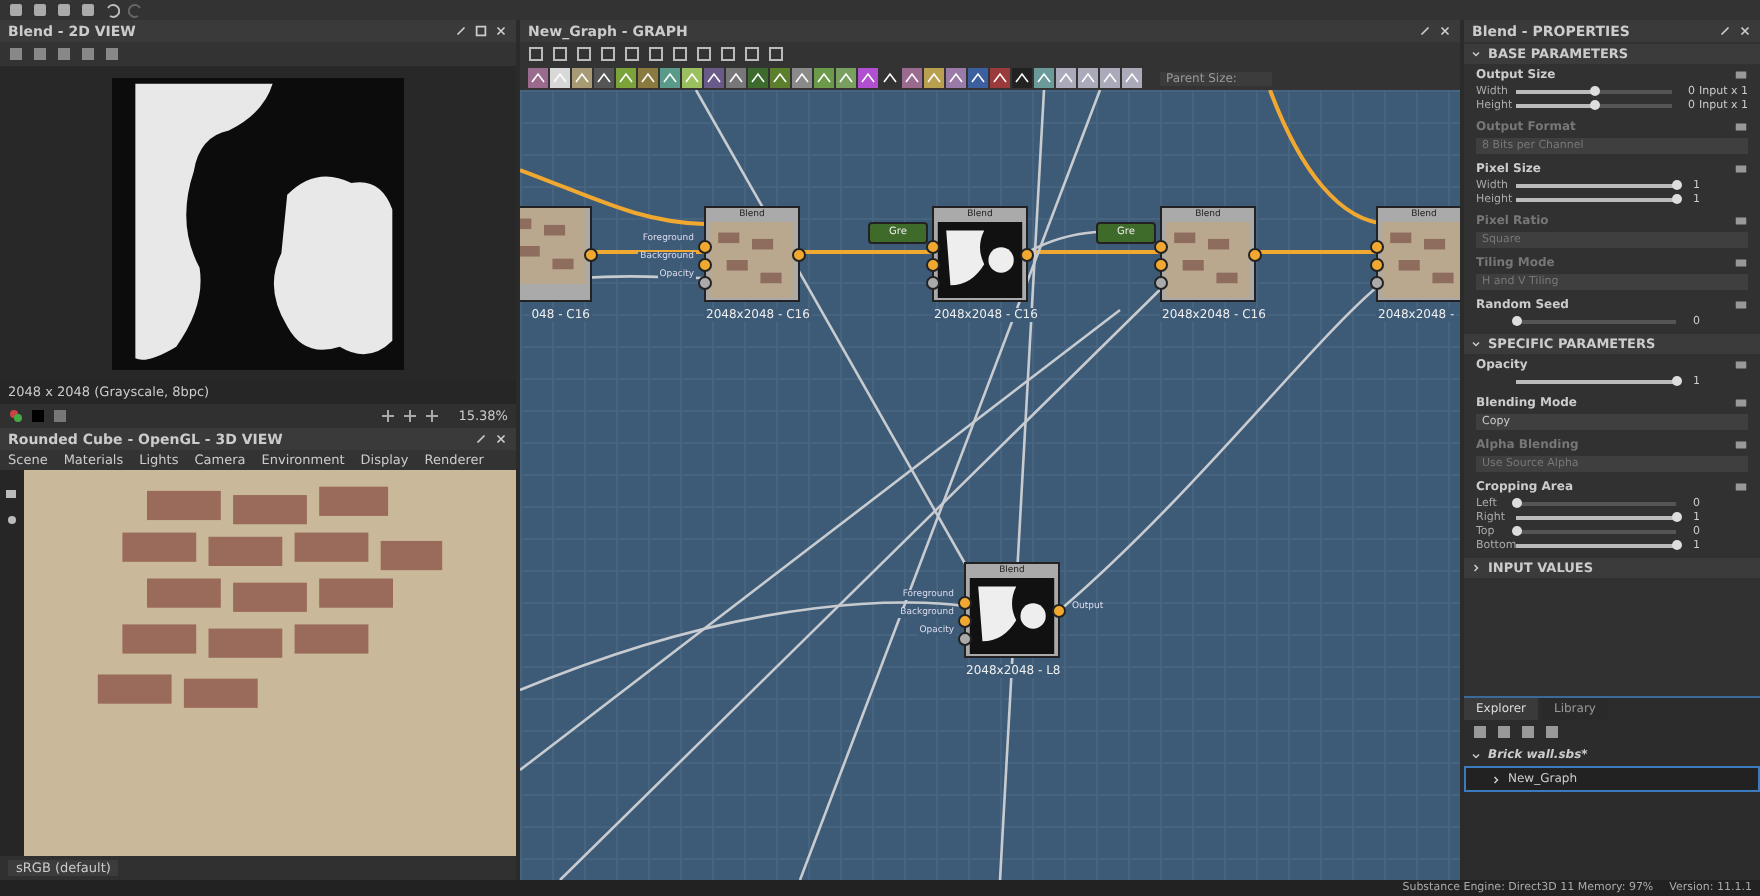 The image size is (1760, 896). I want to click on light-bulb-icon, so click(12, 522).